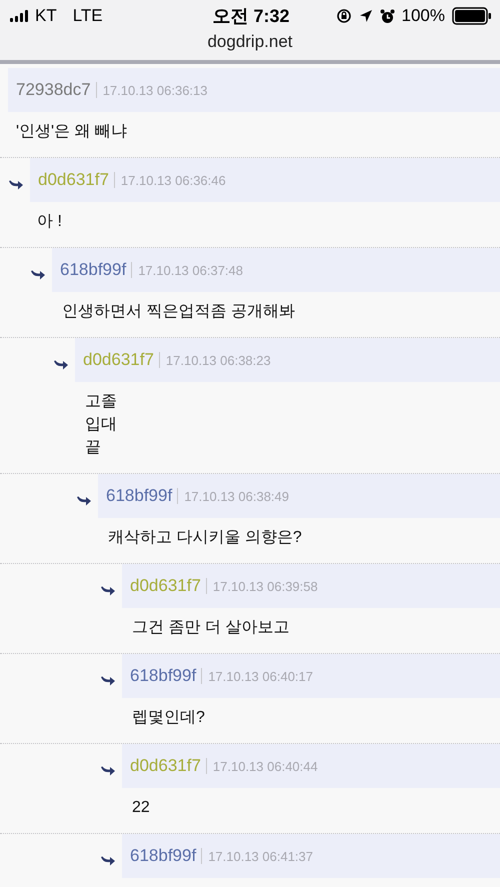  What do you see at coordinates (237, 496) in the screenshot?
I see `comment-date: 17.10.13 06:38:49` at bounding box center [237, 496].